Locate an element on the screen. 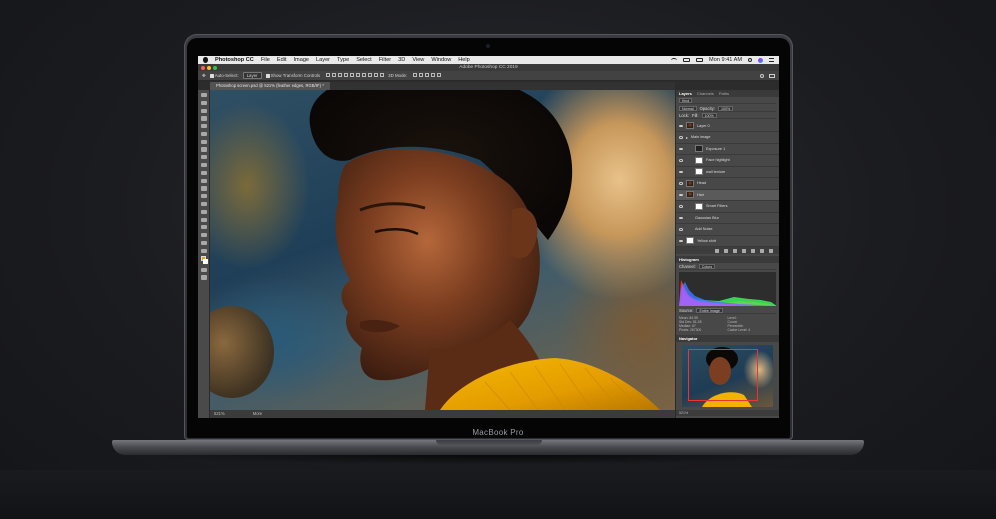  channel-select: Colors is located at coordinates (707, 267).